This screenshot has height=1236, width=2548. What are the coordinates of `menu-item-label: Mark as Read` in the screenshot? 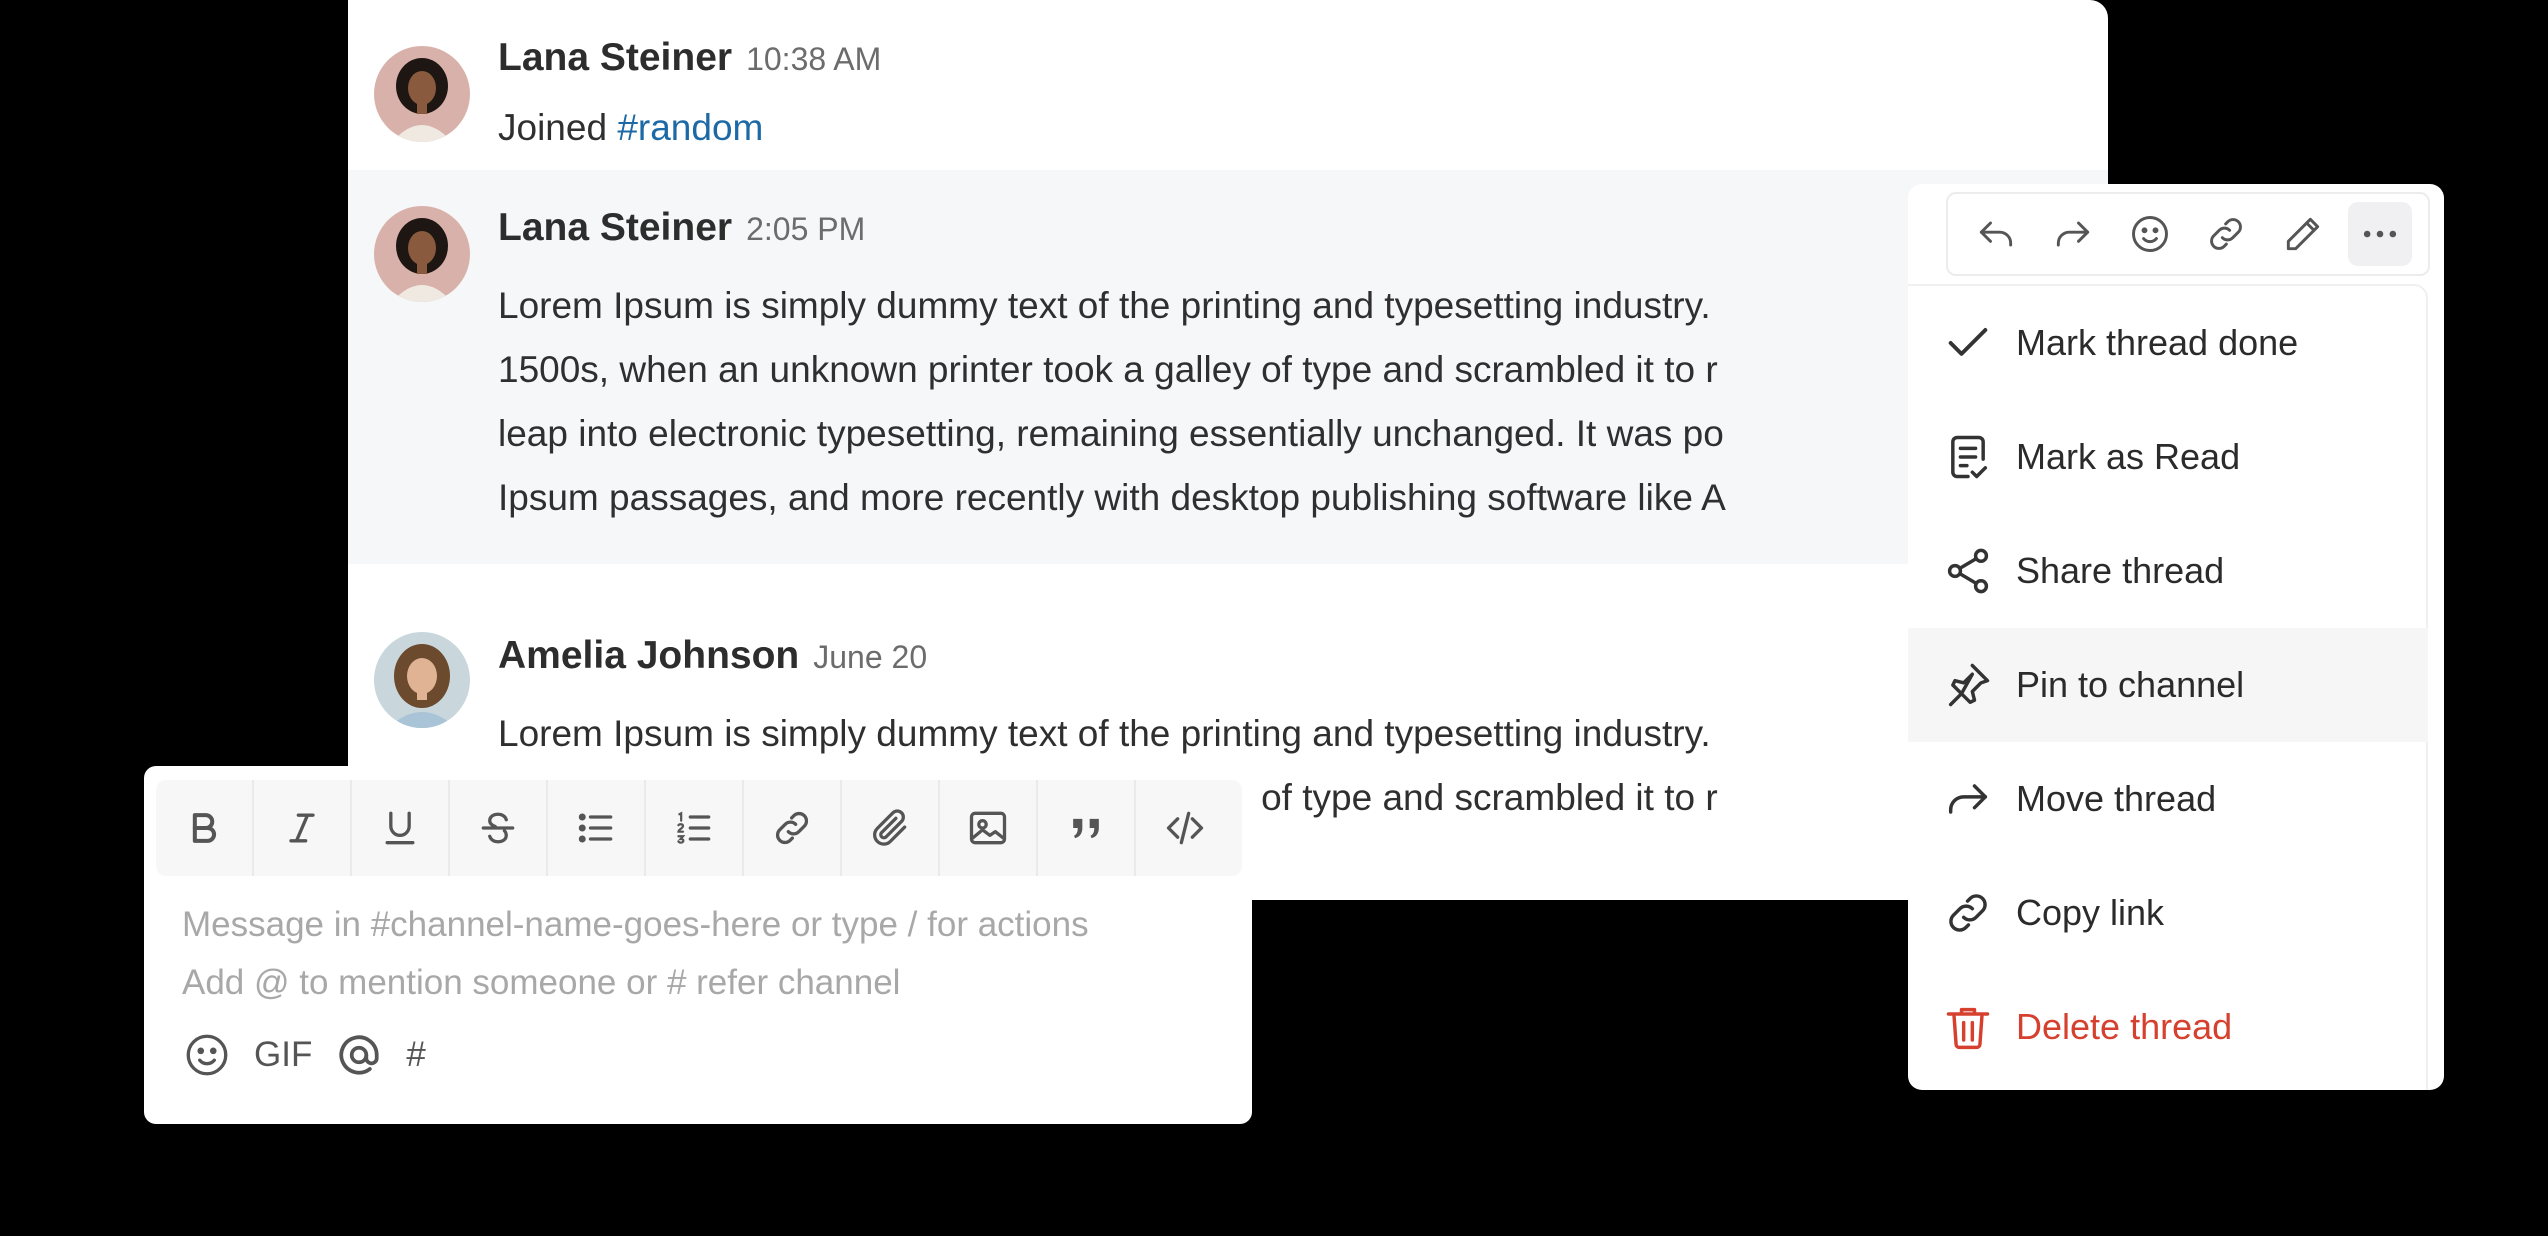 It's located at (2128, 456).